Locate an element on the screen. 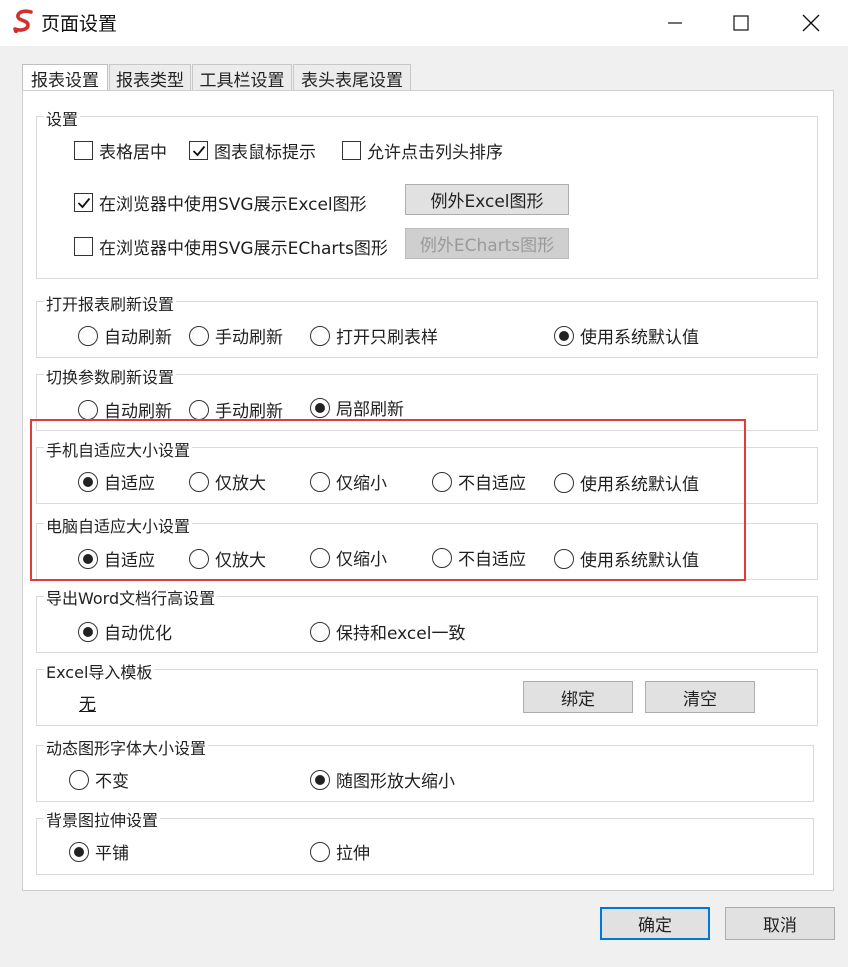 Image resolution: width=848 pixels, height=967 pixels. click-sort-checkbox: 允许点击列头排序 is located at coordinates (422, 150).